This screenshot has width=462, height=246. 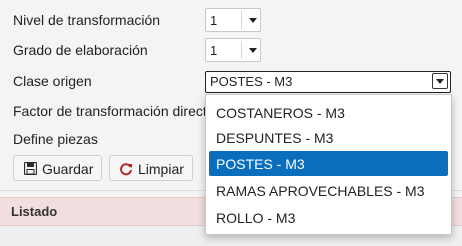 What do you see at coordinates (80, 50) in the screenshot?
I see `grado-label: Grado de elaboración` at bounding box center [80, 50].